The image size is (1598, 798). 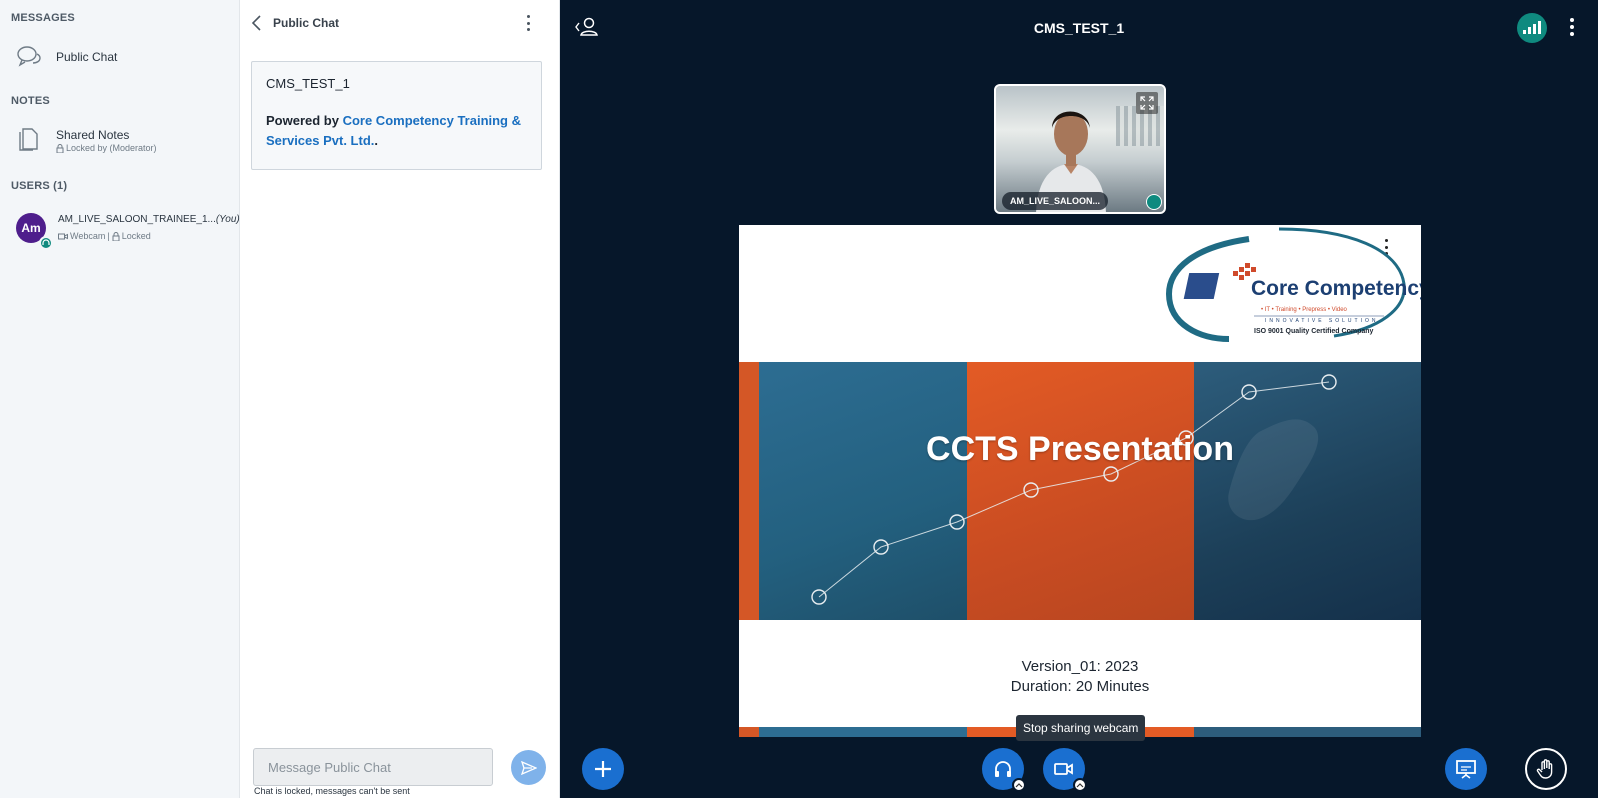 What do you see at coordinates (1304, 310) in the screenshot?
I see `logo-tags: • IT • Training • Prepress • Video` at bounding box center [1304, 310].